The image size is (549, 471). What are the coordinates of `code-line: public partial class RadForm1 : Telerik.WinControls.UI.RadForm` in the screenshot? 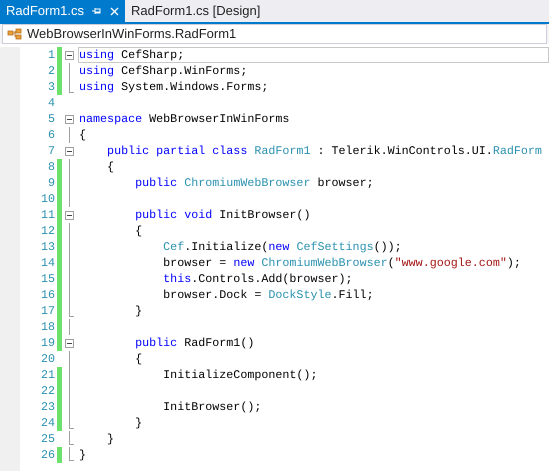 It's located at (324, 151).